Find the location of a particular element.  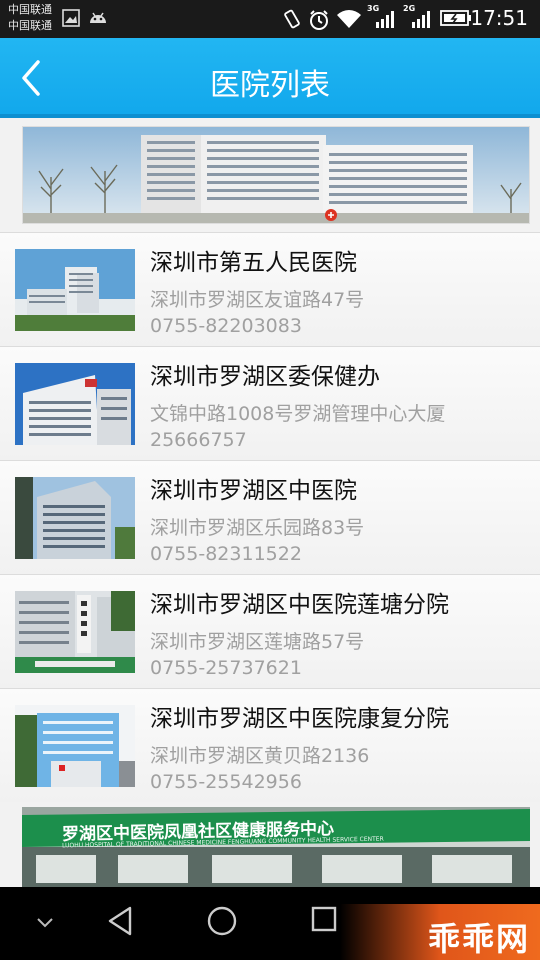

page-title: 医院列表 is located at coordinates (270, 85).